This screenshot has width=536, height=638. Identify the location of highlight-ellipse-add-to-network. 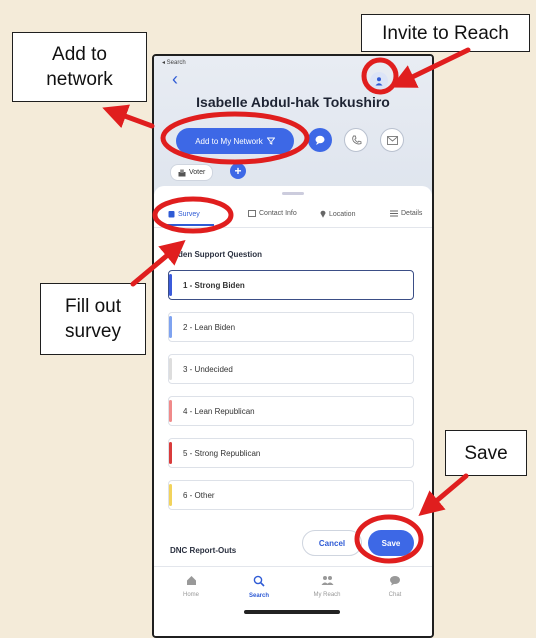
(235, 138).